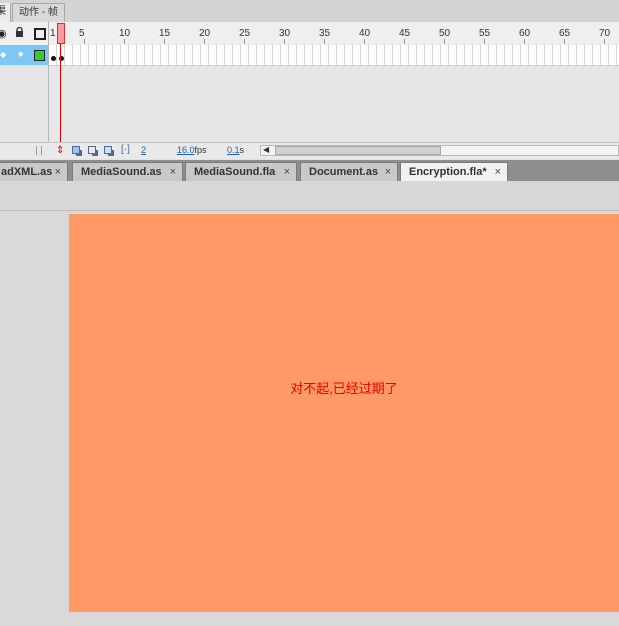 This screenshot has width=619, height=626. I want to click on edit-multiple-frames-icon, so click(108, 150).